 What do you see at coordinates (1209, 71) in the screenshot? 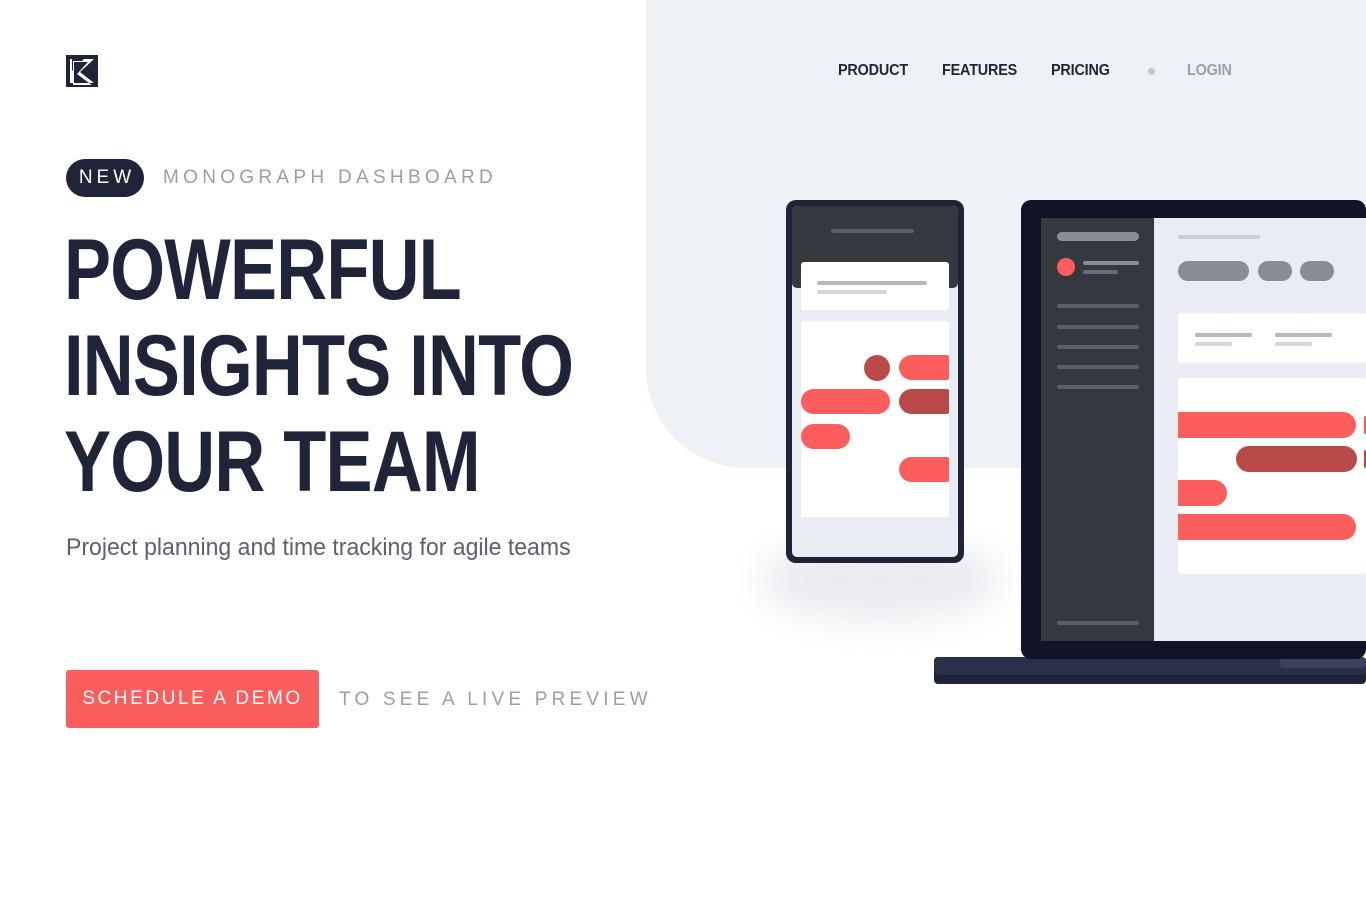
I see `nav-link-login: LOGIN` at bounding box center [1209, 71].